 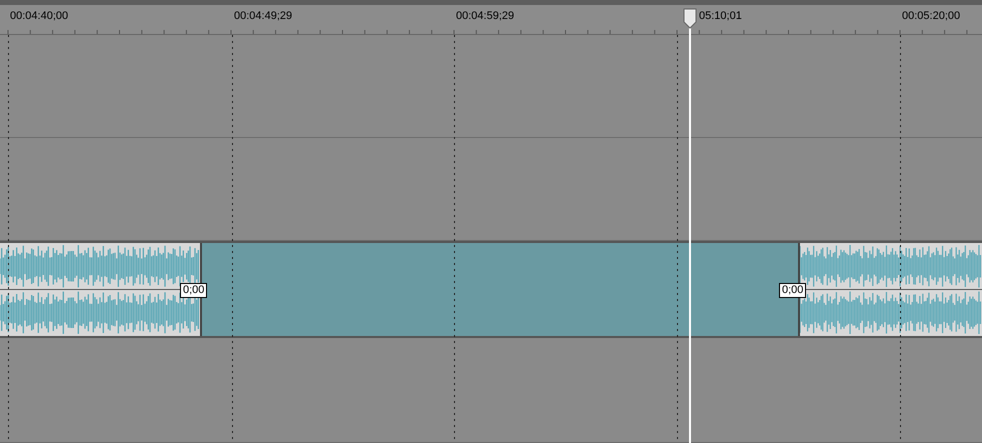 I want to click on timecode-label: 00:04:59;29, so click(x=485, y=16).